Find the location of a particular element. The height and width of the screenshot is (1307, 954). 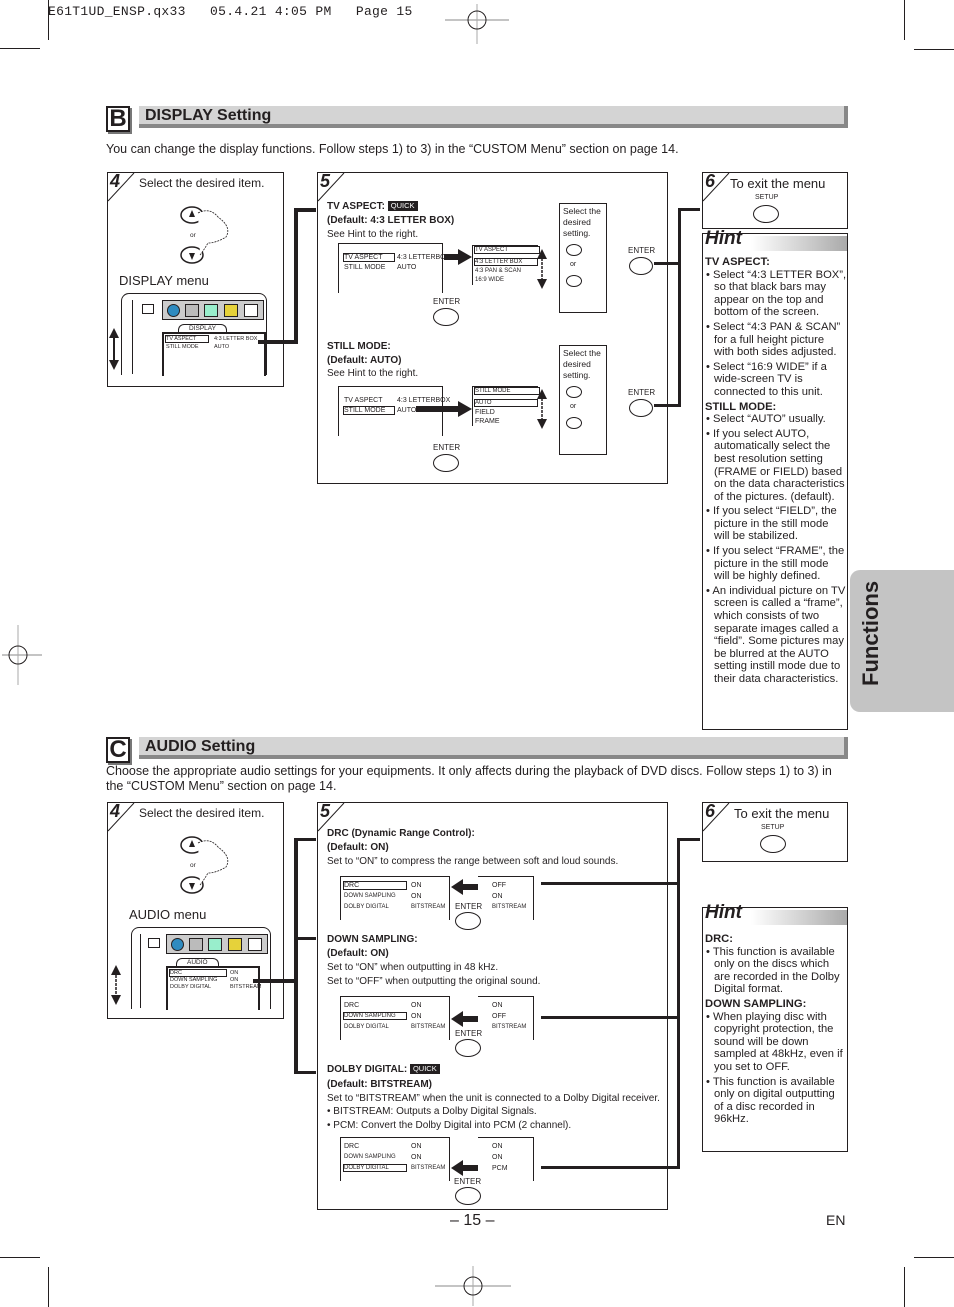

osd-row-item: DOWN SAMPLING is located at coordinates (375, 1016).